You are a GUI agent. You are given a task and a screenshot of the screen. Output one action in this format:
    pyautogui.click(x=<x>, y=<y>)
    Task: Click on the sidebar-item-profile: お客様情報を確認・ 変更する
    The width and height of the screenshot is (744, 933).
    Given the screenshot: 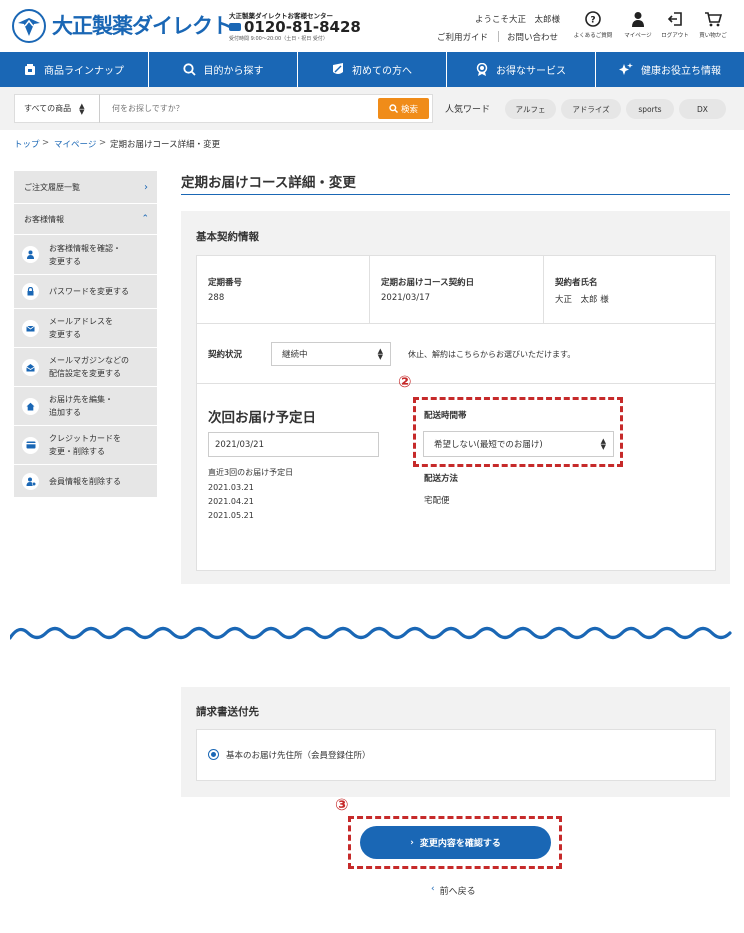 What is the action you would take?
    pyautogui.click(x=85, y=254)
    